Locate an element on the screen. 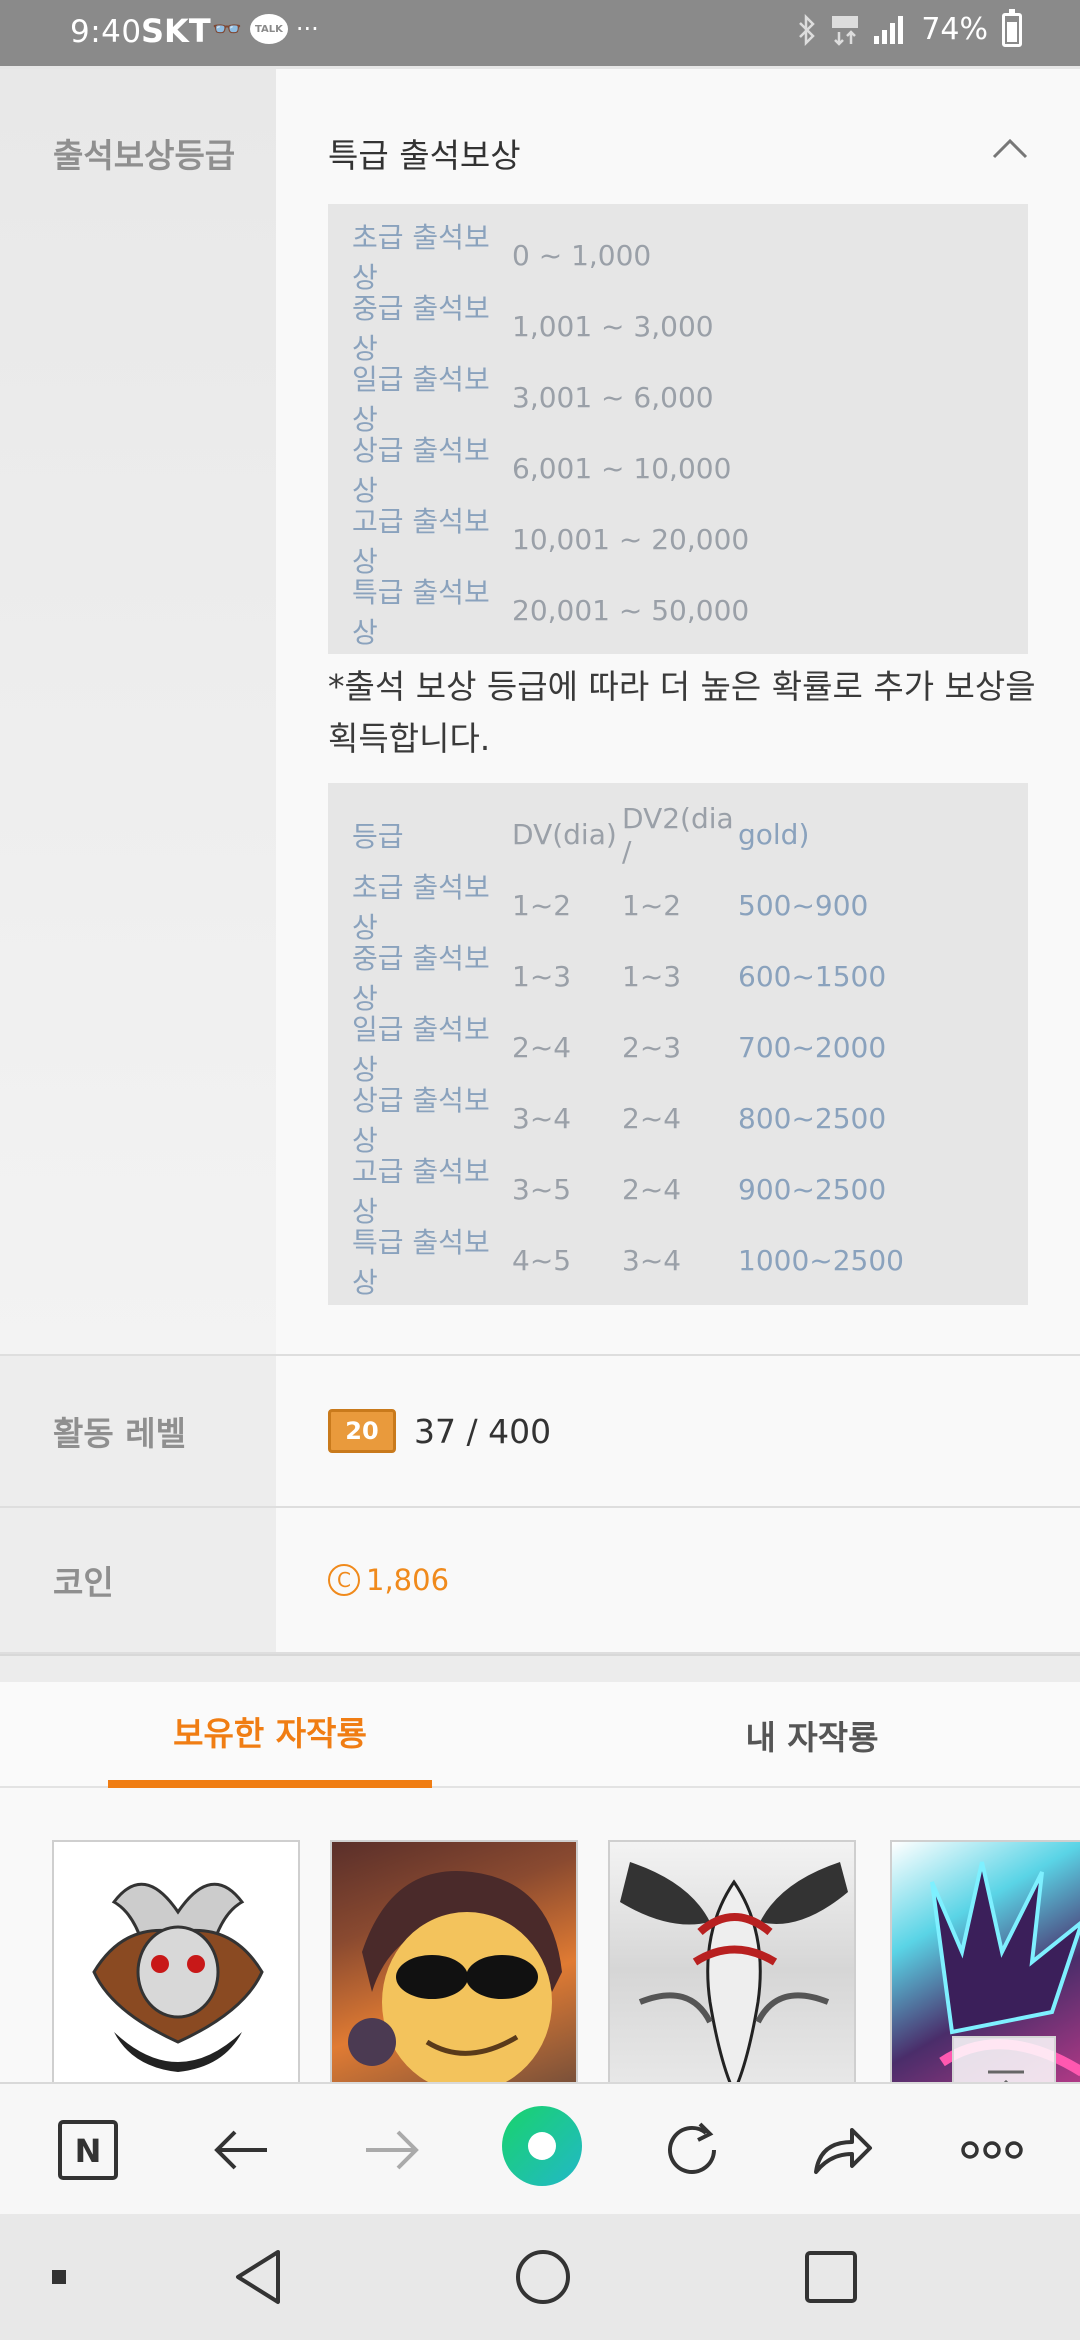 Image resolution: width=1080 pixels, height=2340 pixels. grade-range-row: 중급 출석보상 1,001 ~ 3,000 is located at coordinates (678, 328).